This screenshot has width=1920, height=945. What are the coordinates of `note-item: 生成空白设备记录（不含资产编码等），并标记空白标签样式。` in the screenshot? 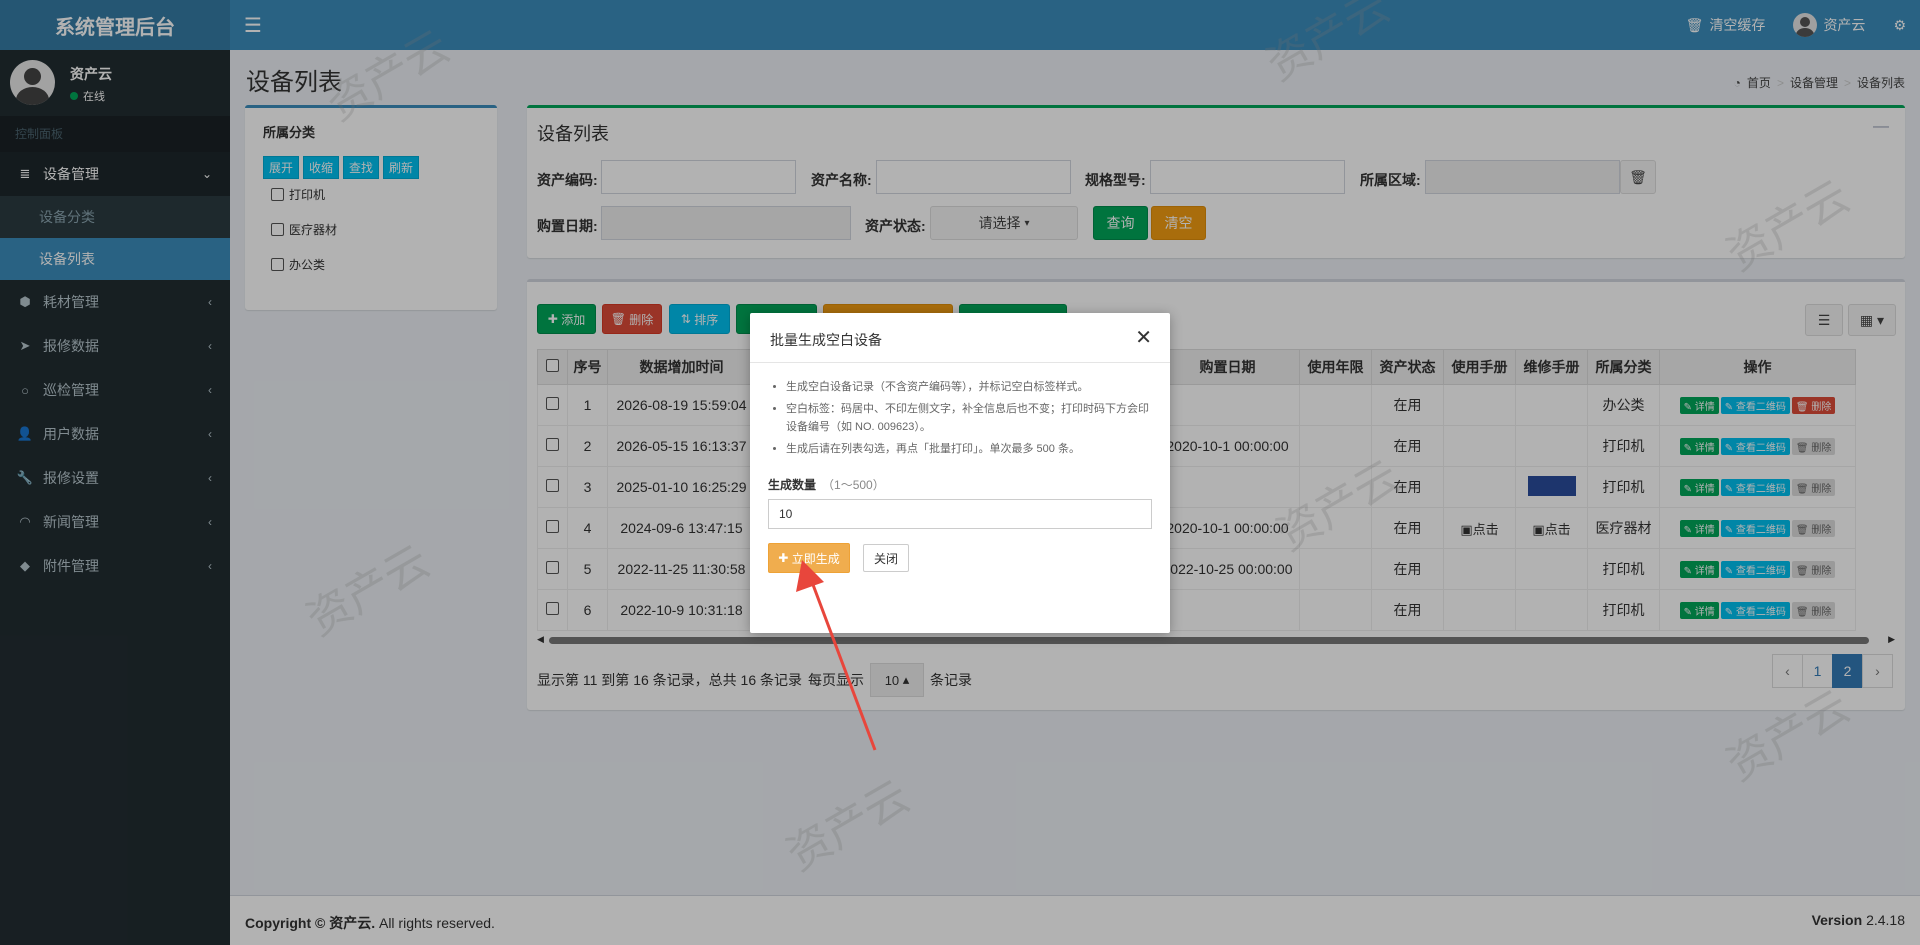 It's located at (971, 387).